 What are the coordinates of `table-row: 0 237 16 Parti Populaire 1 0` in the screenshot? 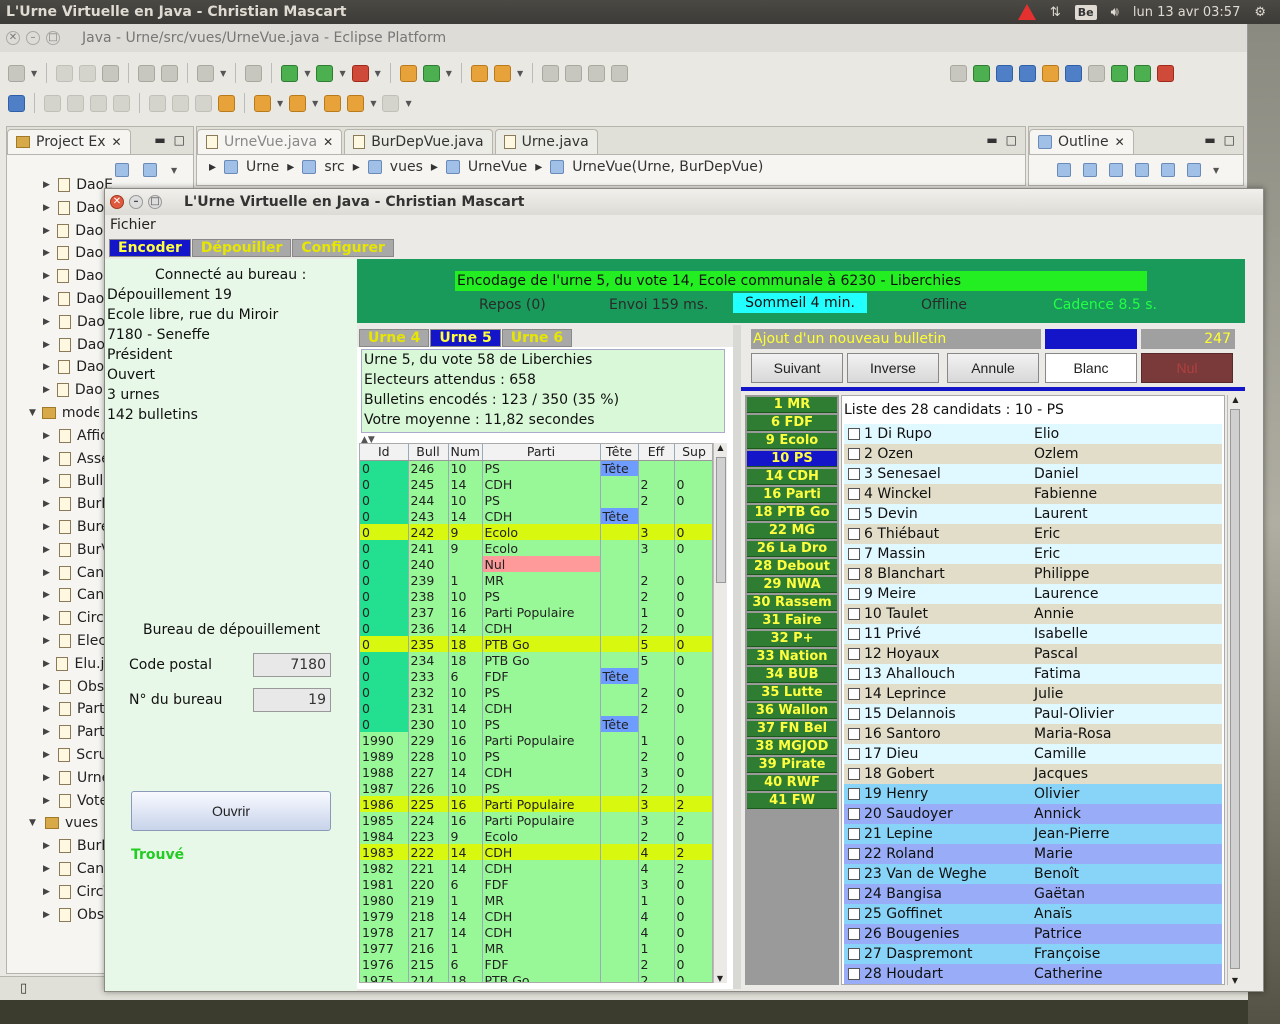 It's located at (536, 612).